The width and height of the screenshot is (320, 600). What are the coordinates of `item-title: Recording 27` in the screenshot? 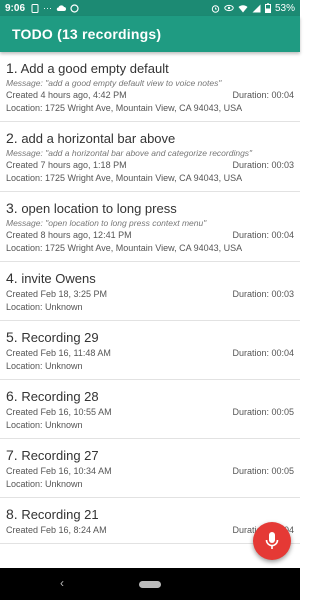 It's located at (60, 455).